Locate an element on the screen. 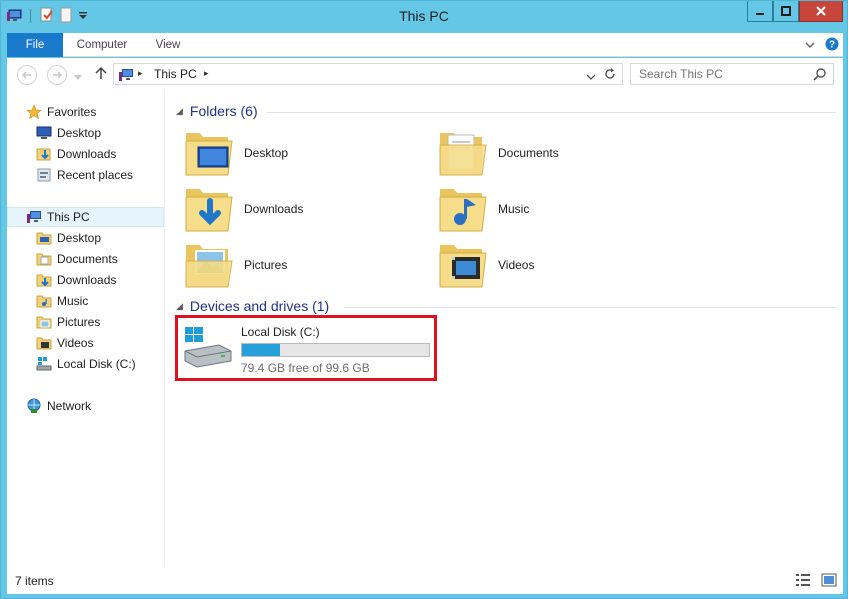 Image resolution: width=848 pixels, height=599 pixels. maximize-button is located at coordinates (786, 11).